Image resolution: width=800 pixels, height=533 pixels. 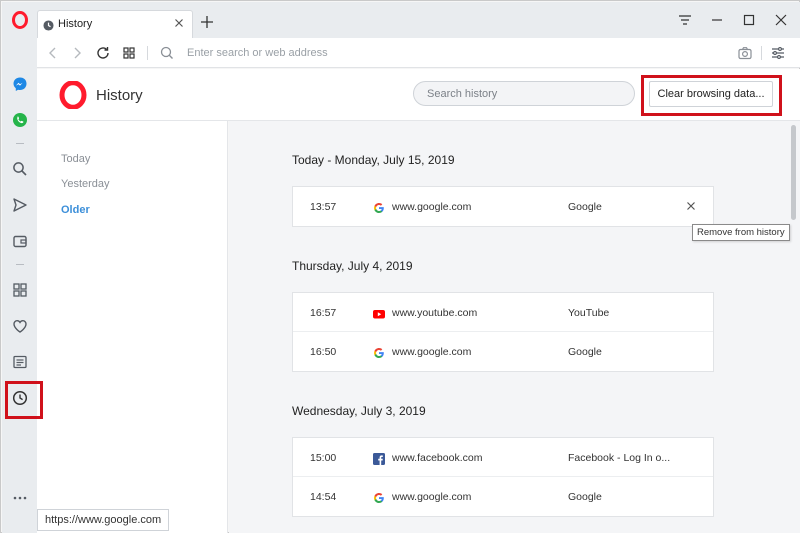 What do you see at coordinates (20, 205) in the screenshot?
I see `send-icon` at bounding box center [20, 205].